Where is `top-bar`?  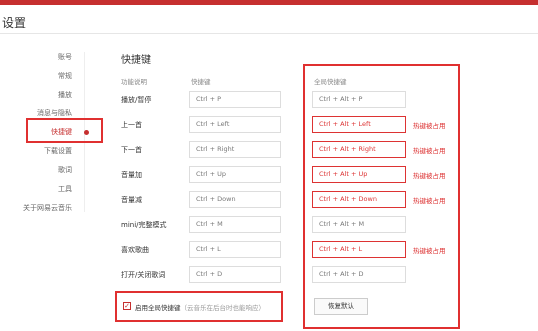 top-bar is located at coordinates (269, 2).